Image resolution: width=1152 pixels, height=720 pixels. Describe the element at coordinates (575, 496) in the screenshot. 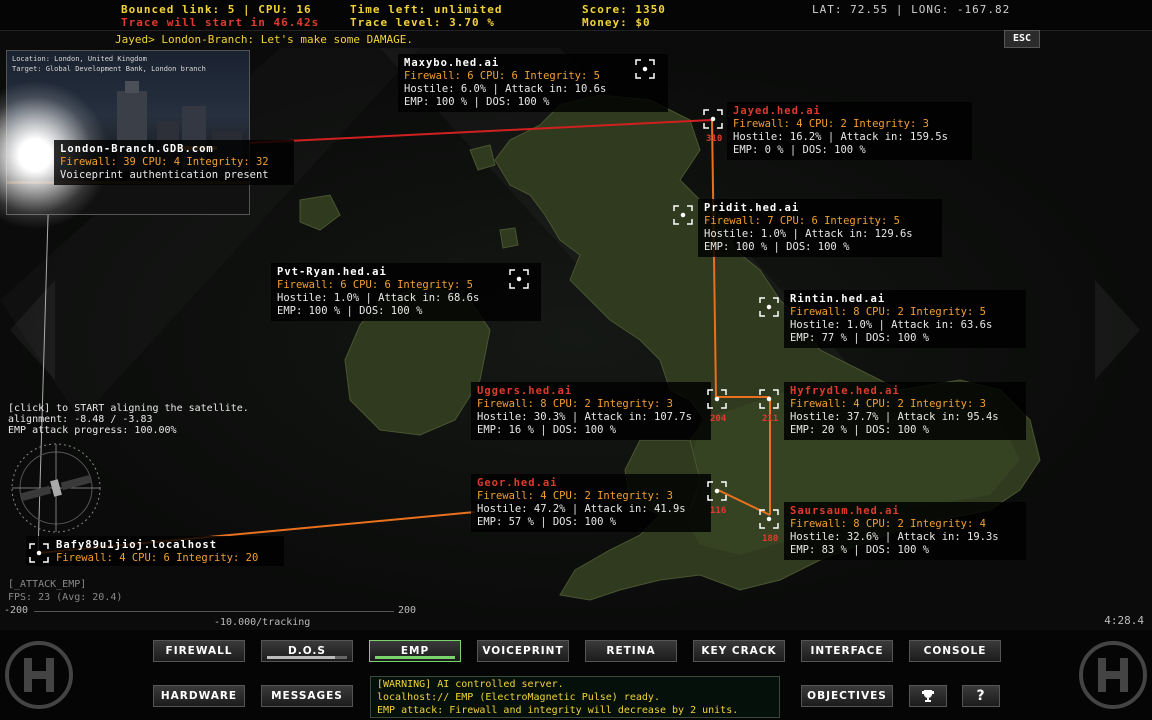

I see `node-stats: Firewall: 4 CPU: 2 Integrity: 3` at that location.